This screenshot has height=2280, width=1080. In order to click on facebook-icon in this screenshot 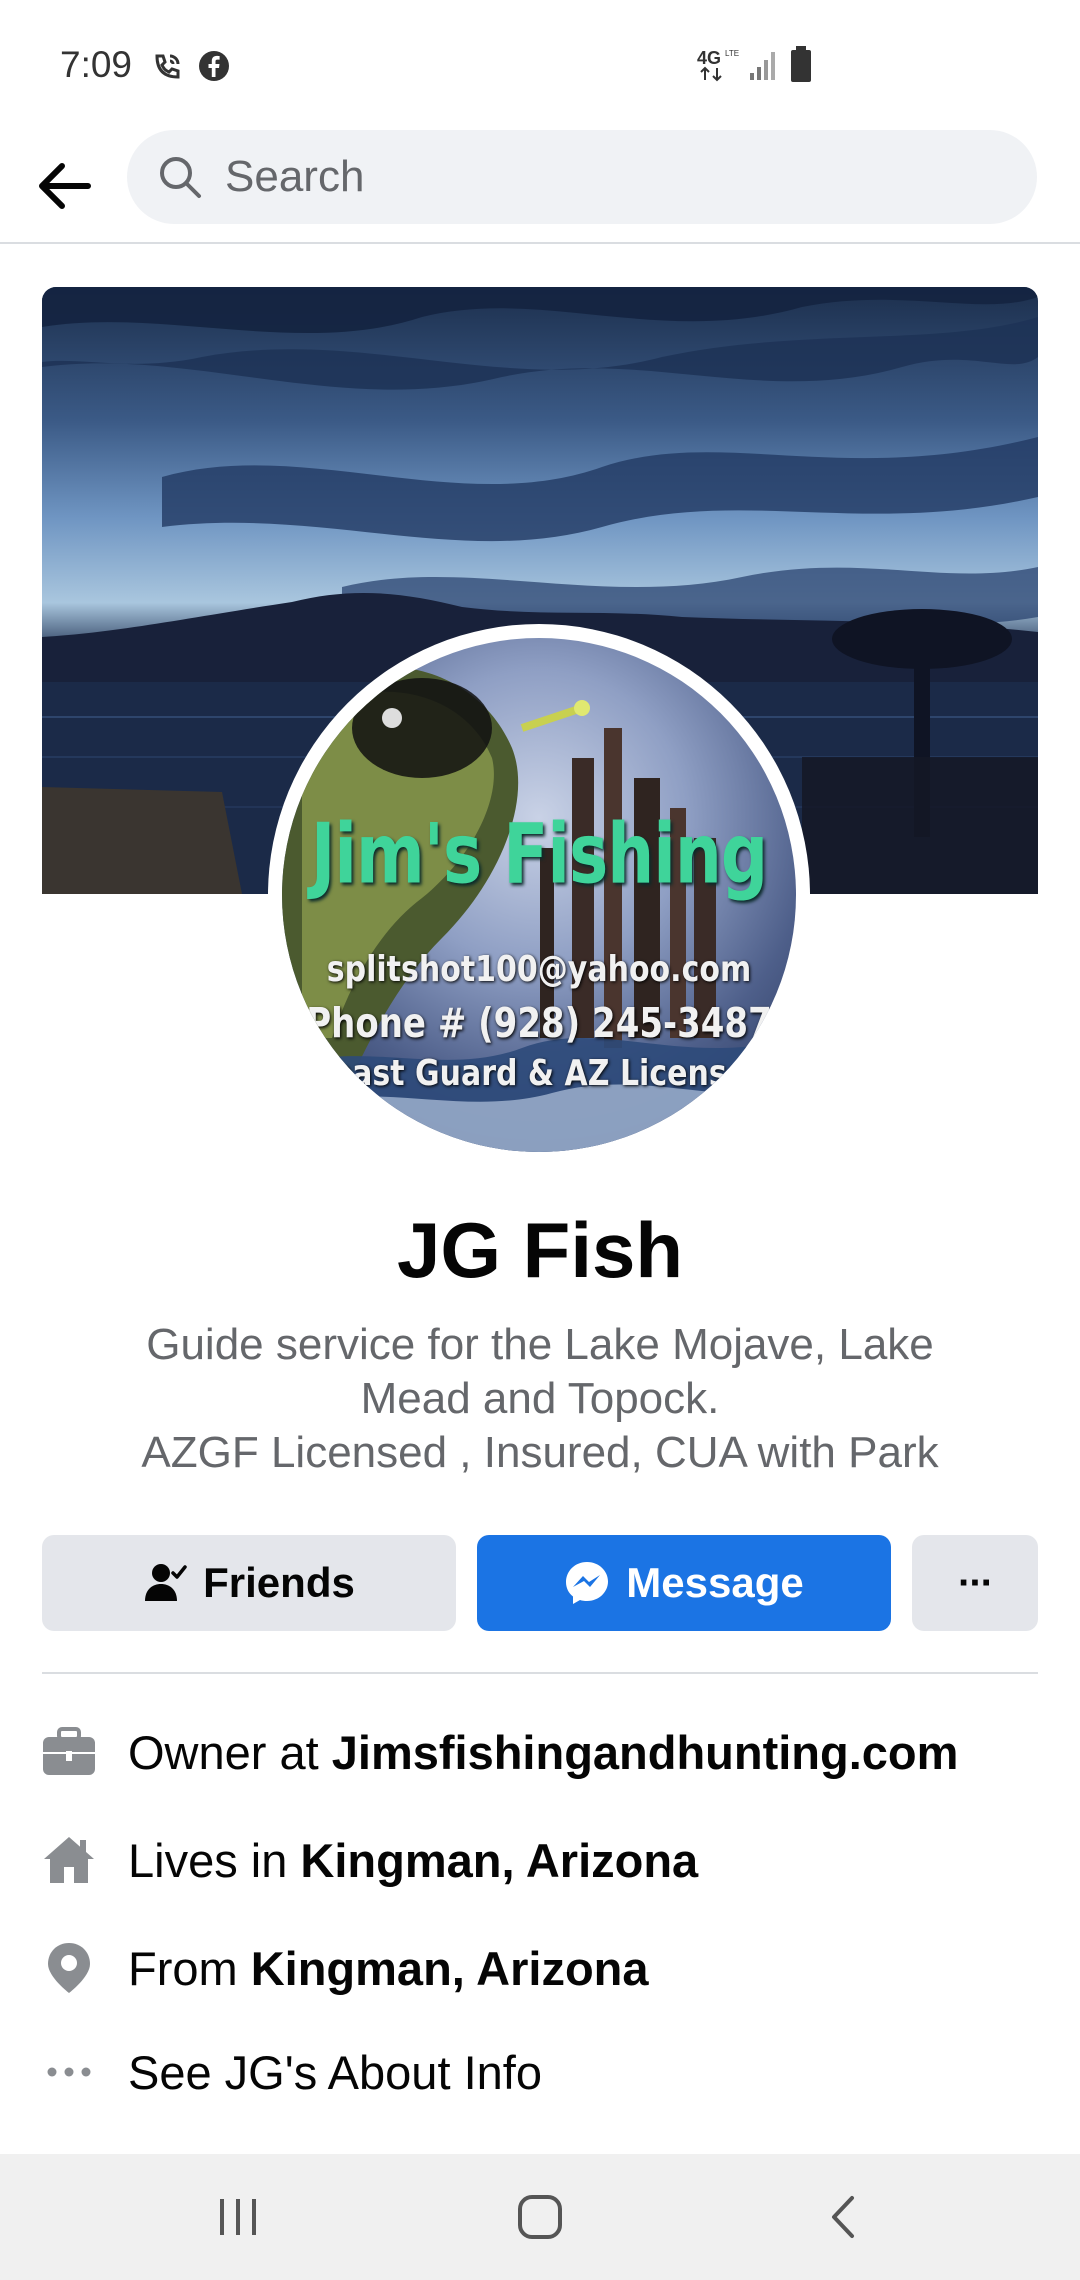, I will do `click(214, 68)`.